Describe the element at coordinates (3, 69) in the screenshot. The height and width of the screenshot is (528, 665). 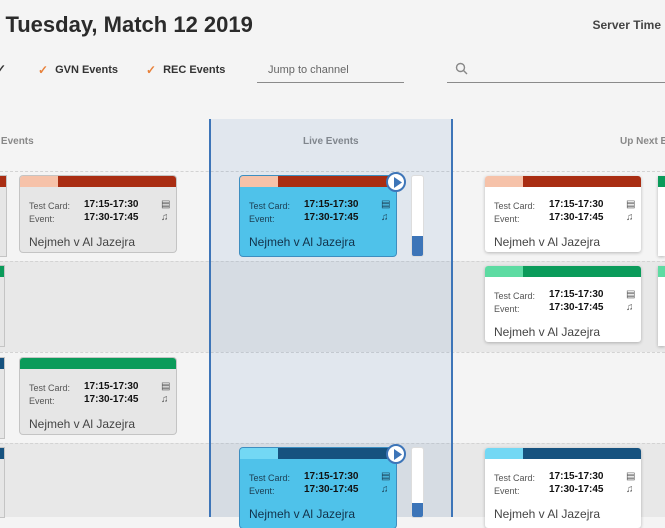
I see `partial-check-icon: ✓` at that location.